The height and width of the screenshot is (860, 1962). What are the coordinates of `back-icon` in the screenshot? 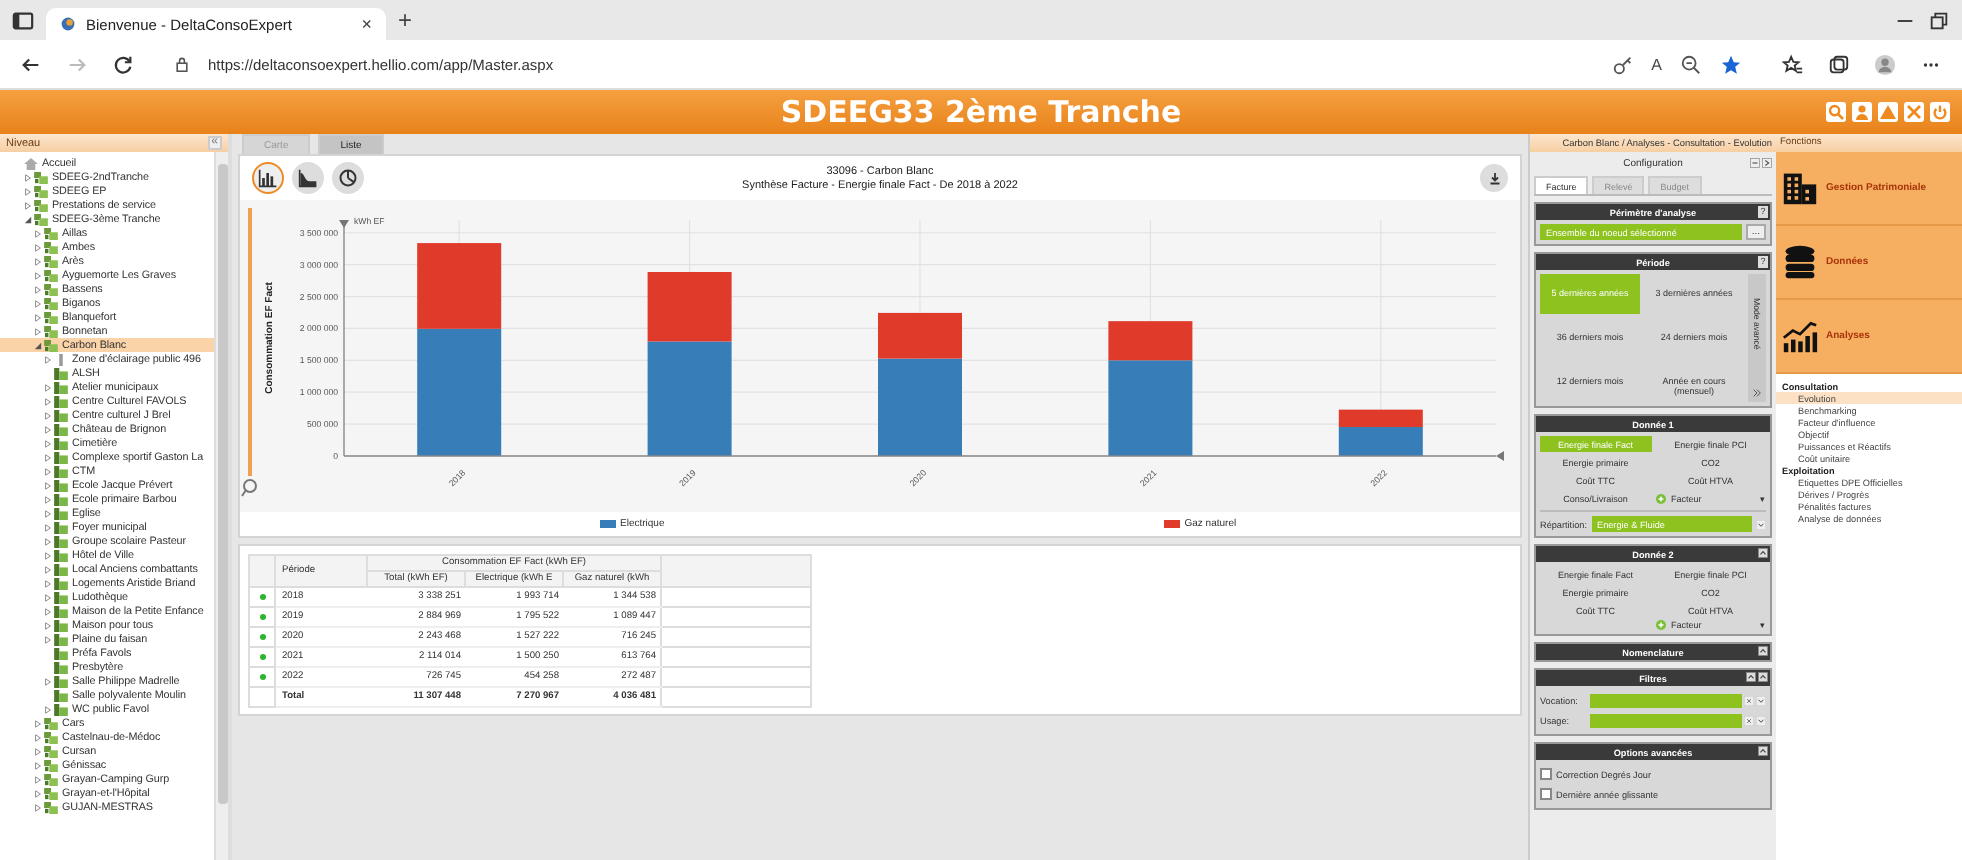 It's located at (31, 64).